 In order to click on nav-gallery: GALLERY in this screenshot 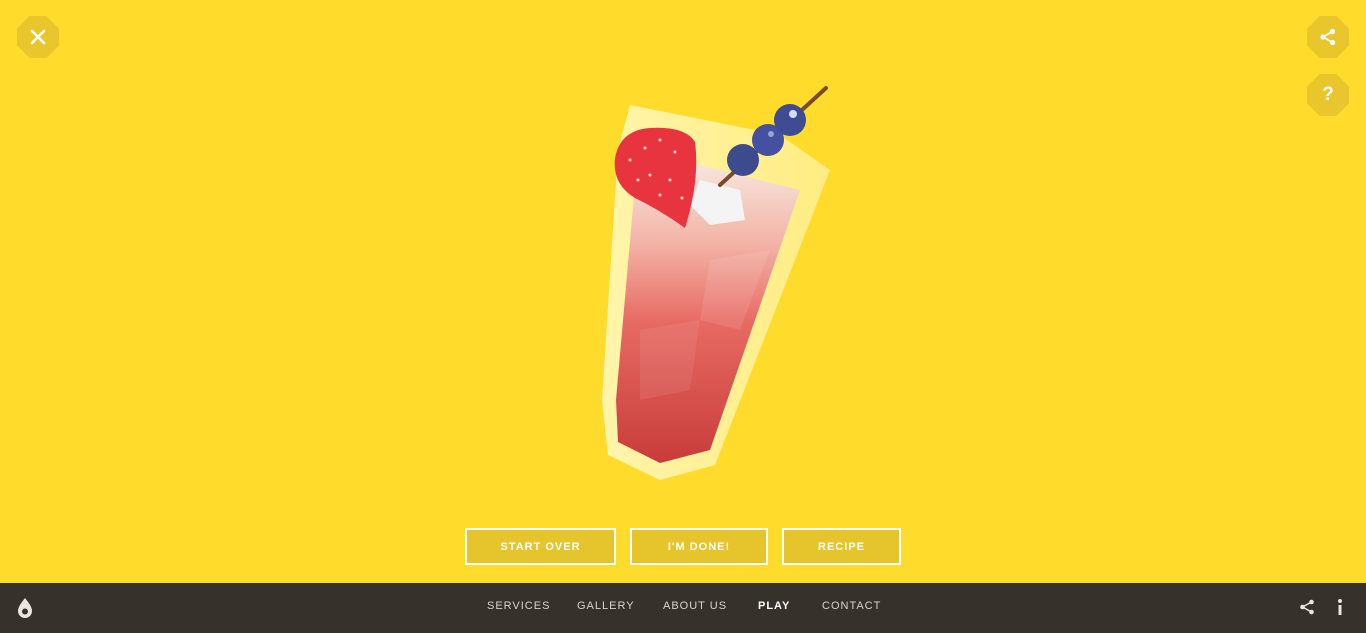, I will do `click(606, 606)`.